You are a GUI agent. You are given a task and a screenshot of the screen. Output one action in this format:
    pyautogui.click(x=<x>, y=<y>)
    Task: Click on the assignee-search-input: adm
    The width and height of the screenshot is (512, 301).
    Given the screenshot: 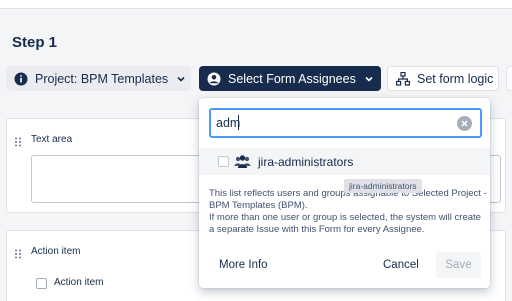 What is the action you would take?
    pyautogui.click(x=345, y=123)
    